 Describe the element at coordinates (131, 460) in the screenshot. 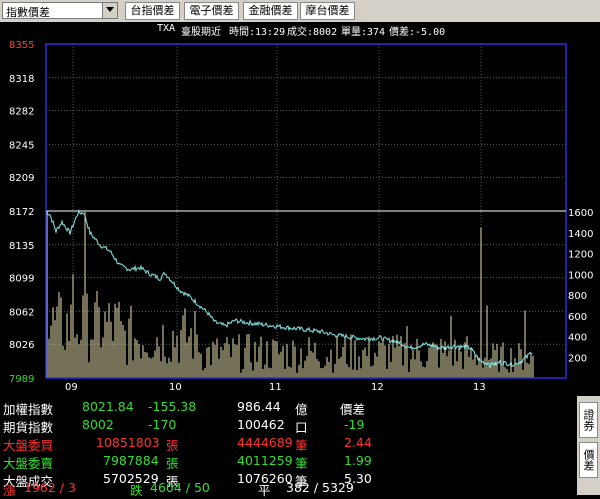

I see `row-value: 7987884` at that location.